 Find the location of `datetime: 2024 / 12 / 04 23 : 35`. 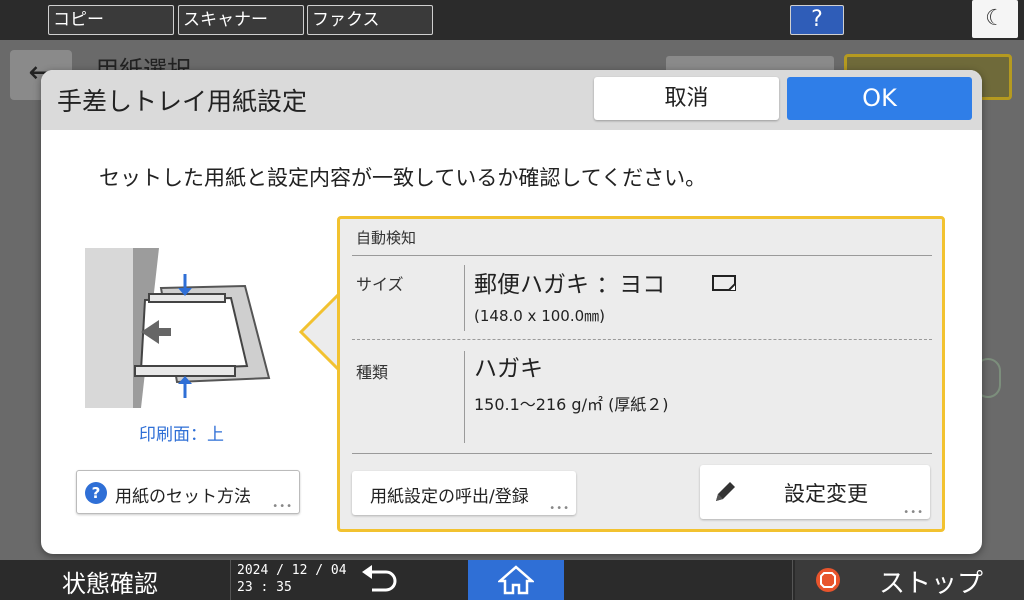

datetime: 2024 / 12 / 04 23 : 35 is located at coordinates (292, 579).